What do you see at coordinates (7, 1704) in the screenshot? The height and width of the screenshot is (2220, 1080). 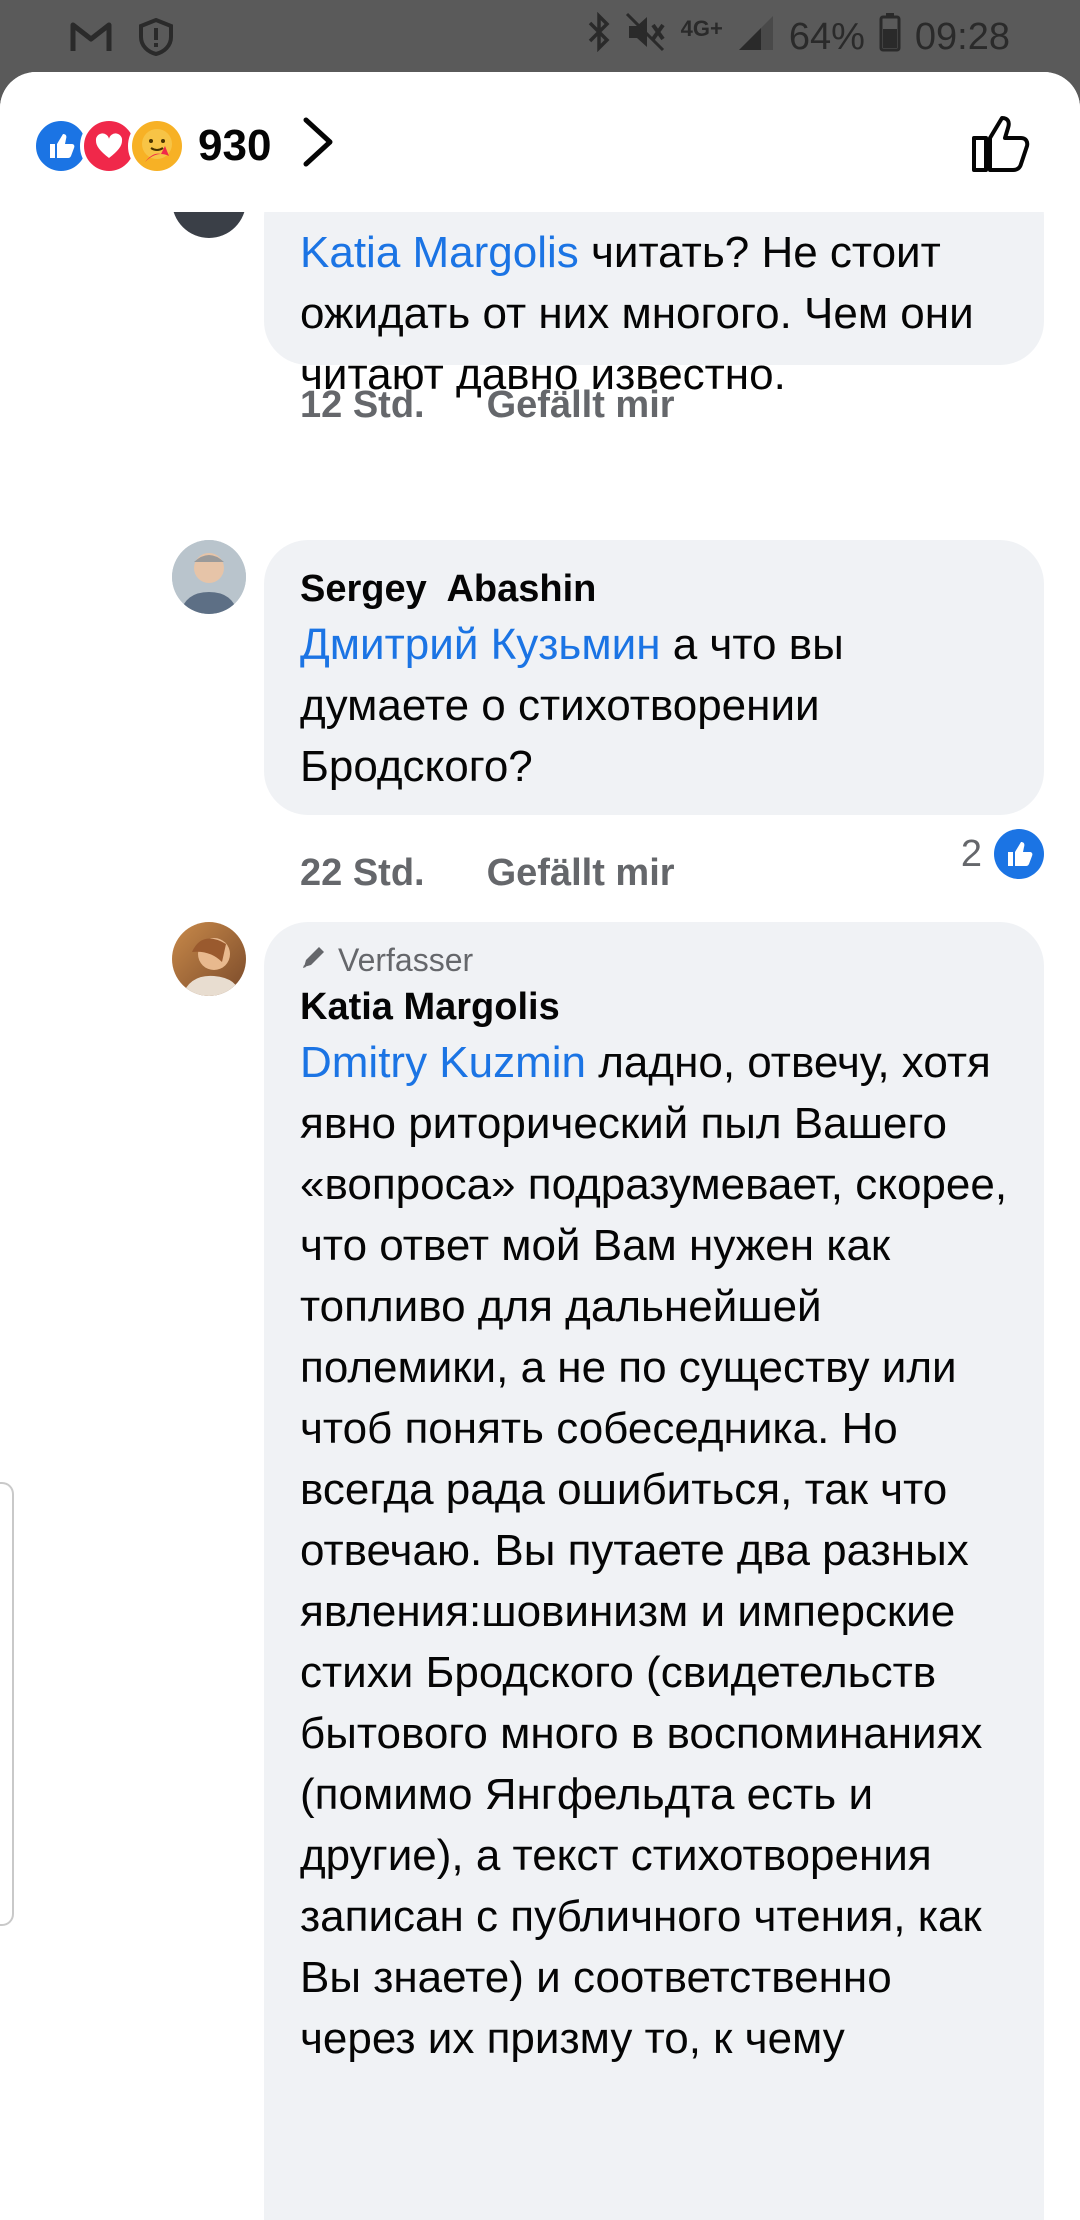 I see `scroll-indicator` at bounding box center [7, 1704].